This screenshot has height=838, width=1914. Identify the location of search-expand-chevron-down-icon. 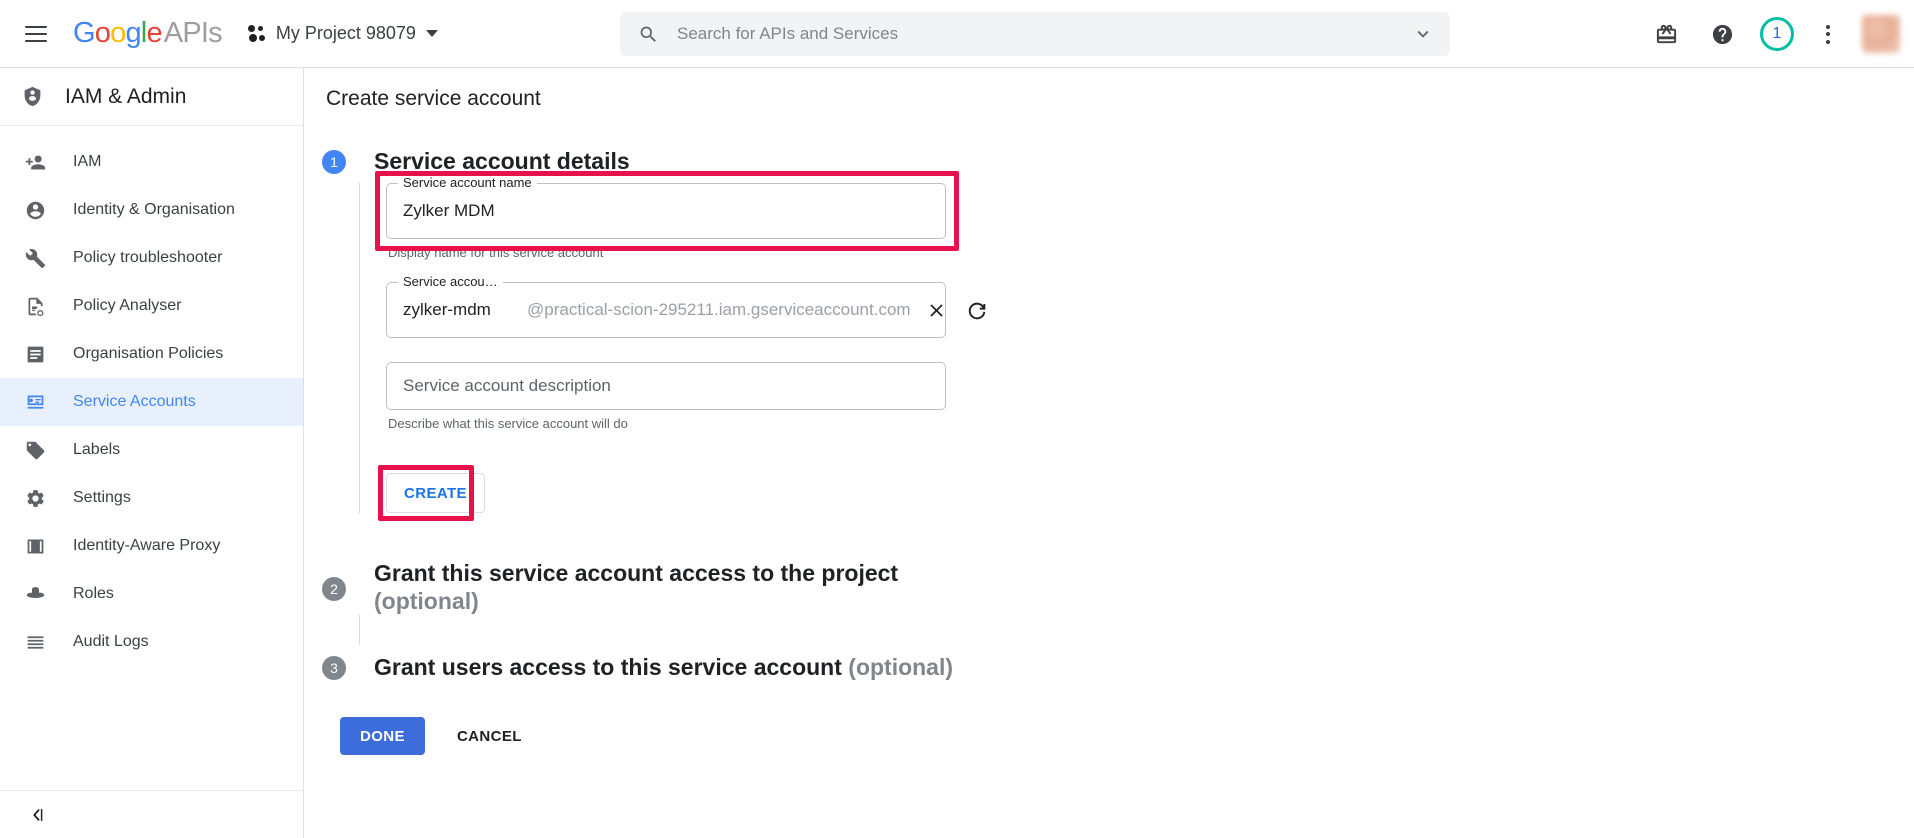
(1423, 34).